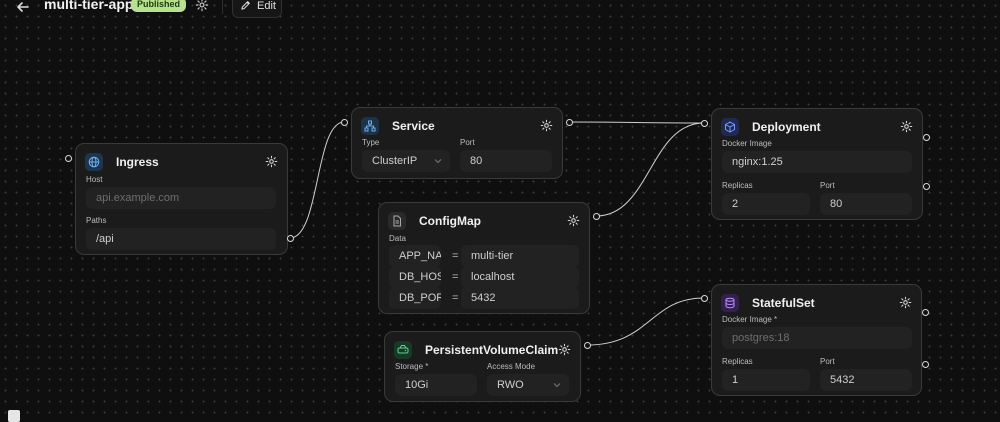 This screenshot has width=1000, height=422. I want to click on pvc-title: PersistentVolumeClaim, so click(492, 350).